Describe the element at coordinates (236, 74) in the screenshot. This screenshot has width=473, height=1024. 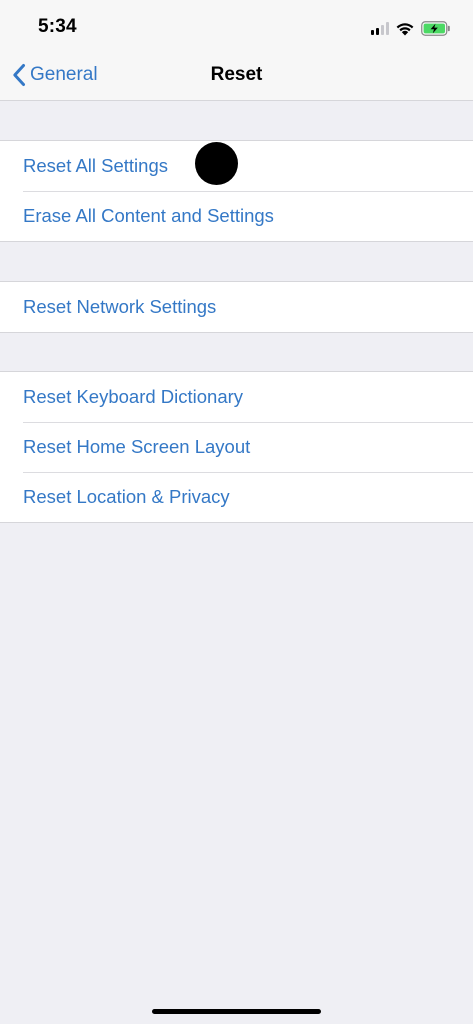
I see `page-title: Reset` at that location.